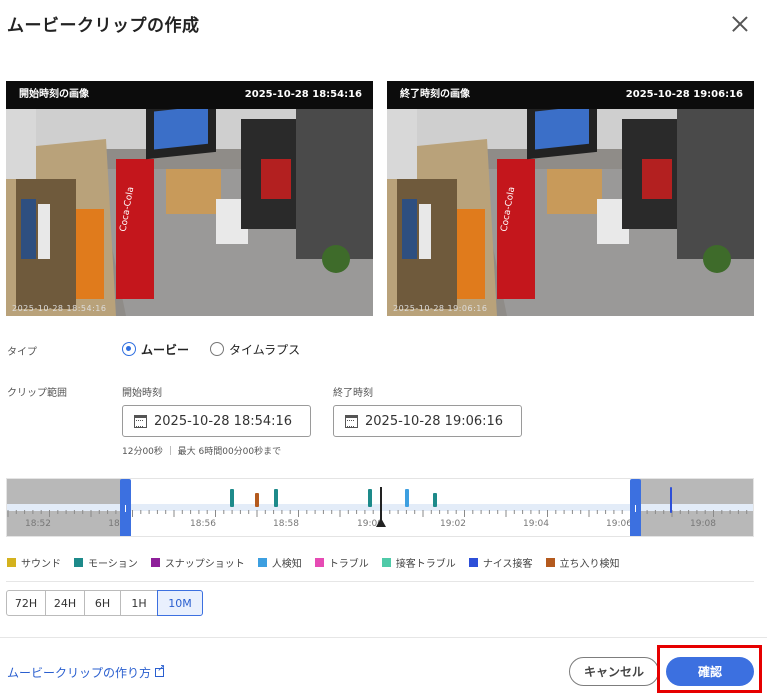 The width and height of the screenshot is (767, 694). I want to click on duration-note: 12分00秒 ｜ 最大 6時間00分00秒まで, so click(202, 452).